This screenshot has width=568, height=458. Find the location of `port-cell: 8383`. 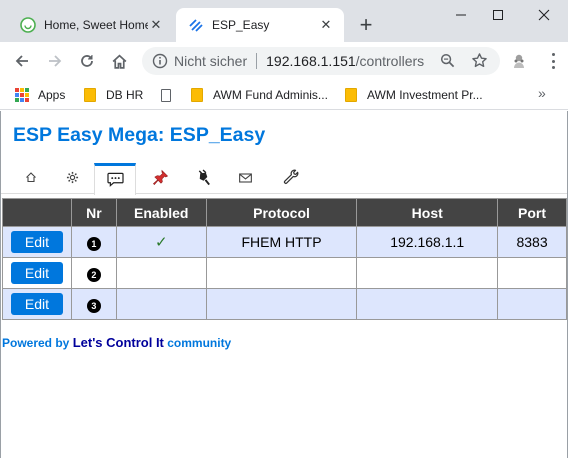

port-cell: 8383 is located at coordinates (532, 242).